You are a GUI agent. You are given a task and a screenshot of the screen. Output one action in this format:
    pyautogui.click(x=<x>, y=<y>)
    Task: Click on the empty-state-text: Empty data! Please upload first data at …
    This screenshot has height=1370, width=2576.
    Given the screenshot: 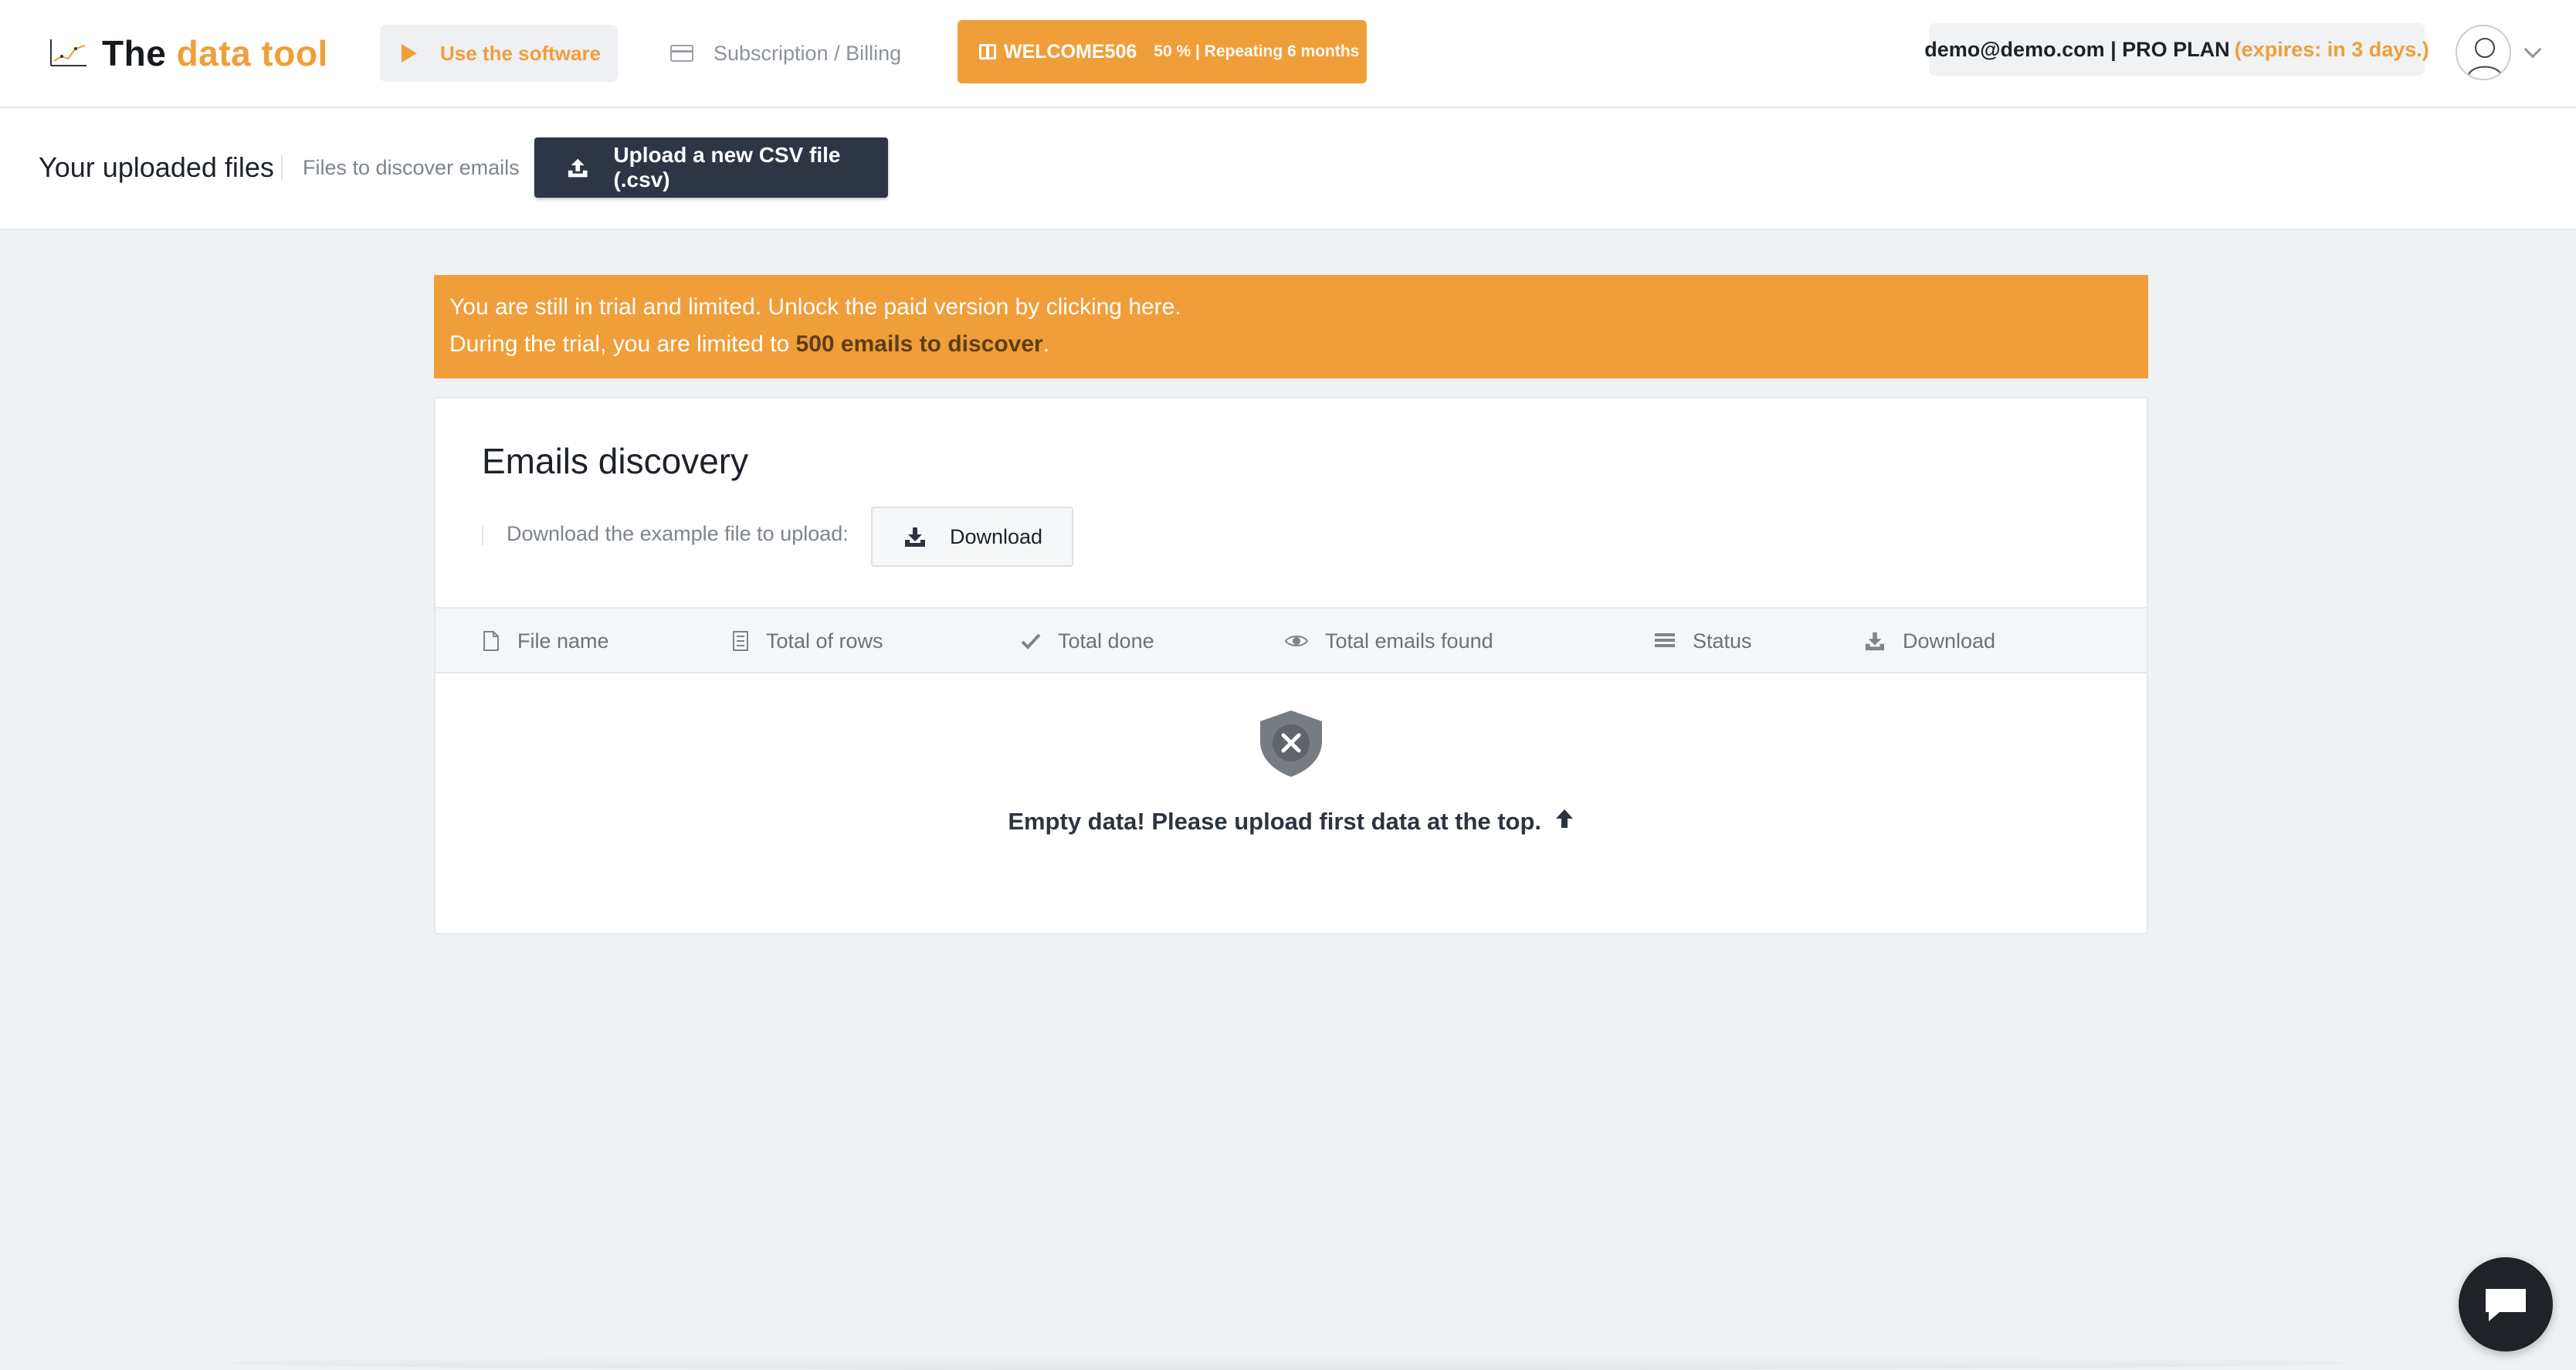 What is the action you would take?
    pyautogui.click(x=1275, y=821)
    